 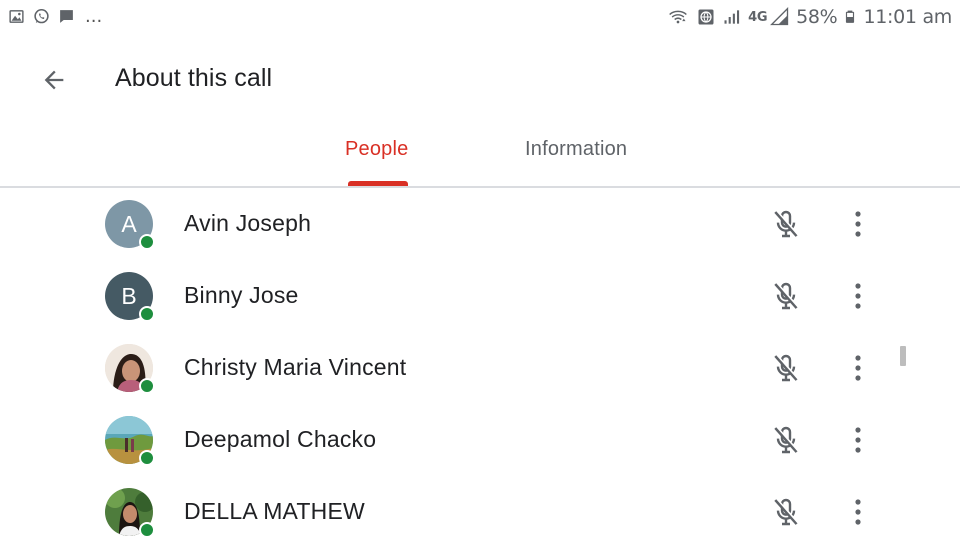 What do you see at coordinates (678, 17) in the screenshot?
I see `wifi-icon` at bounding box center [678, 17].